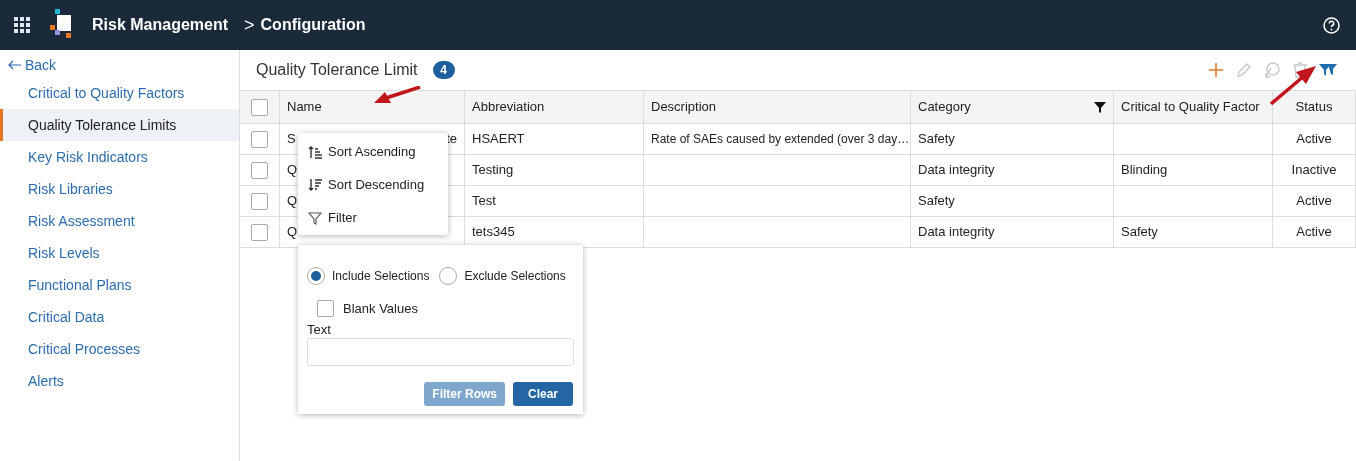  Describe the element at coordinates (1314, 107) in the screenshot. I see `column-header: Status` at that location.